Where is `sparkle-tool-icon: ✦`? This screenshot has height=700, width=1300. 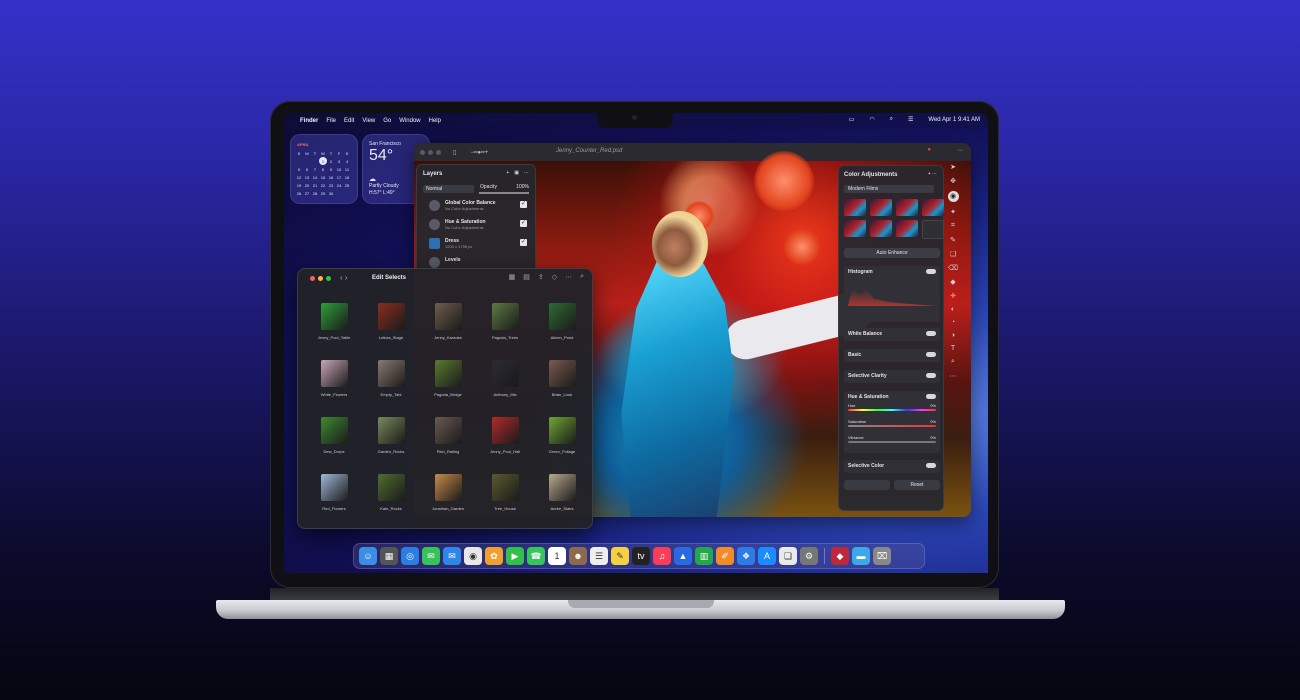 sparkle-tool-icon: ✦ is located at coordinates (953, 212).